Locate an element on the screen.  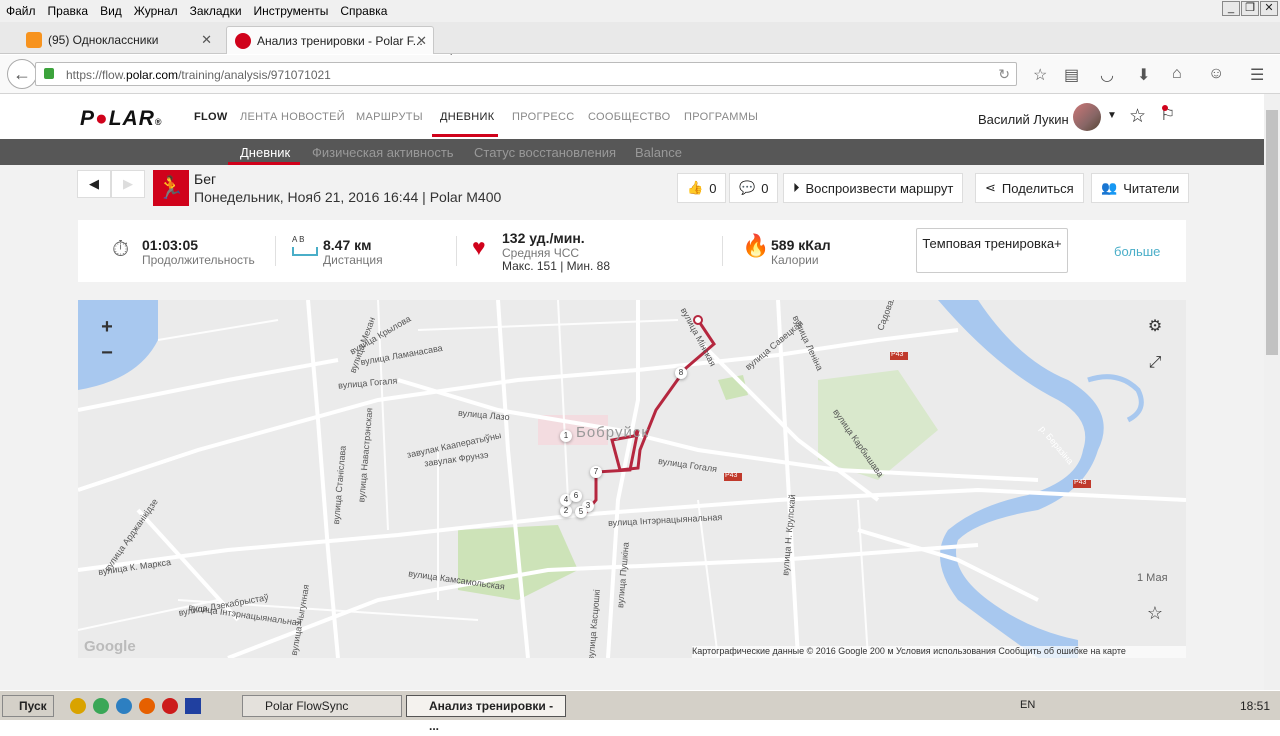
tab-odnoklassniki: (95) Одноклассники ✕ is located at coordinates (118, 40).